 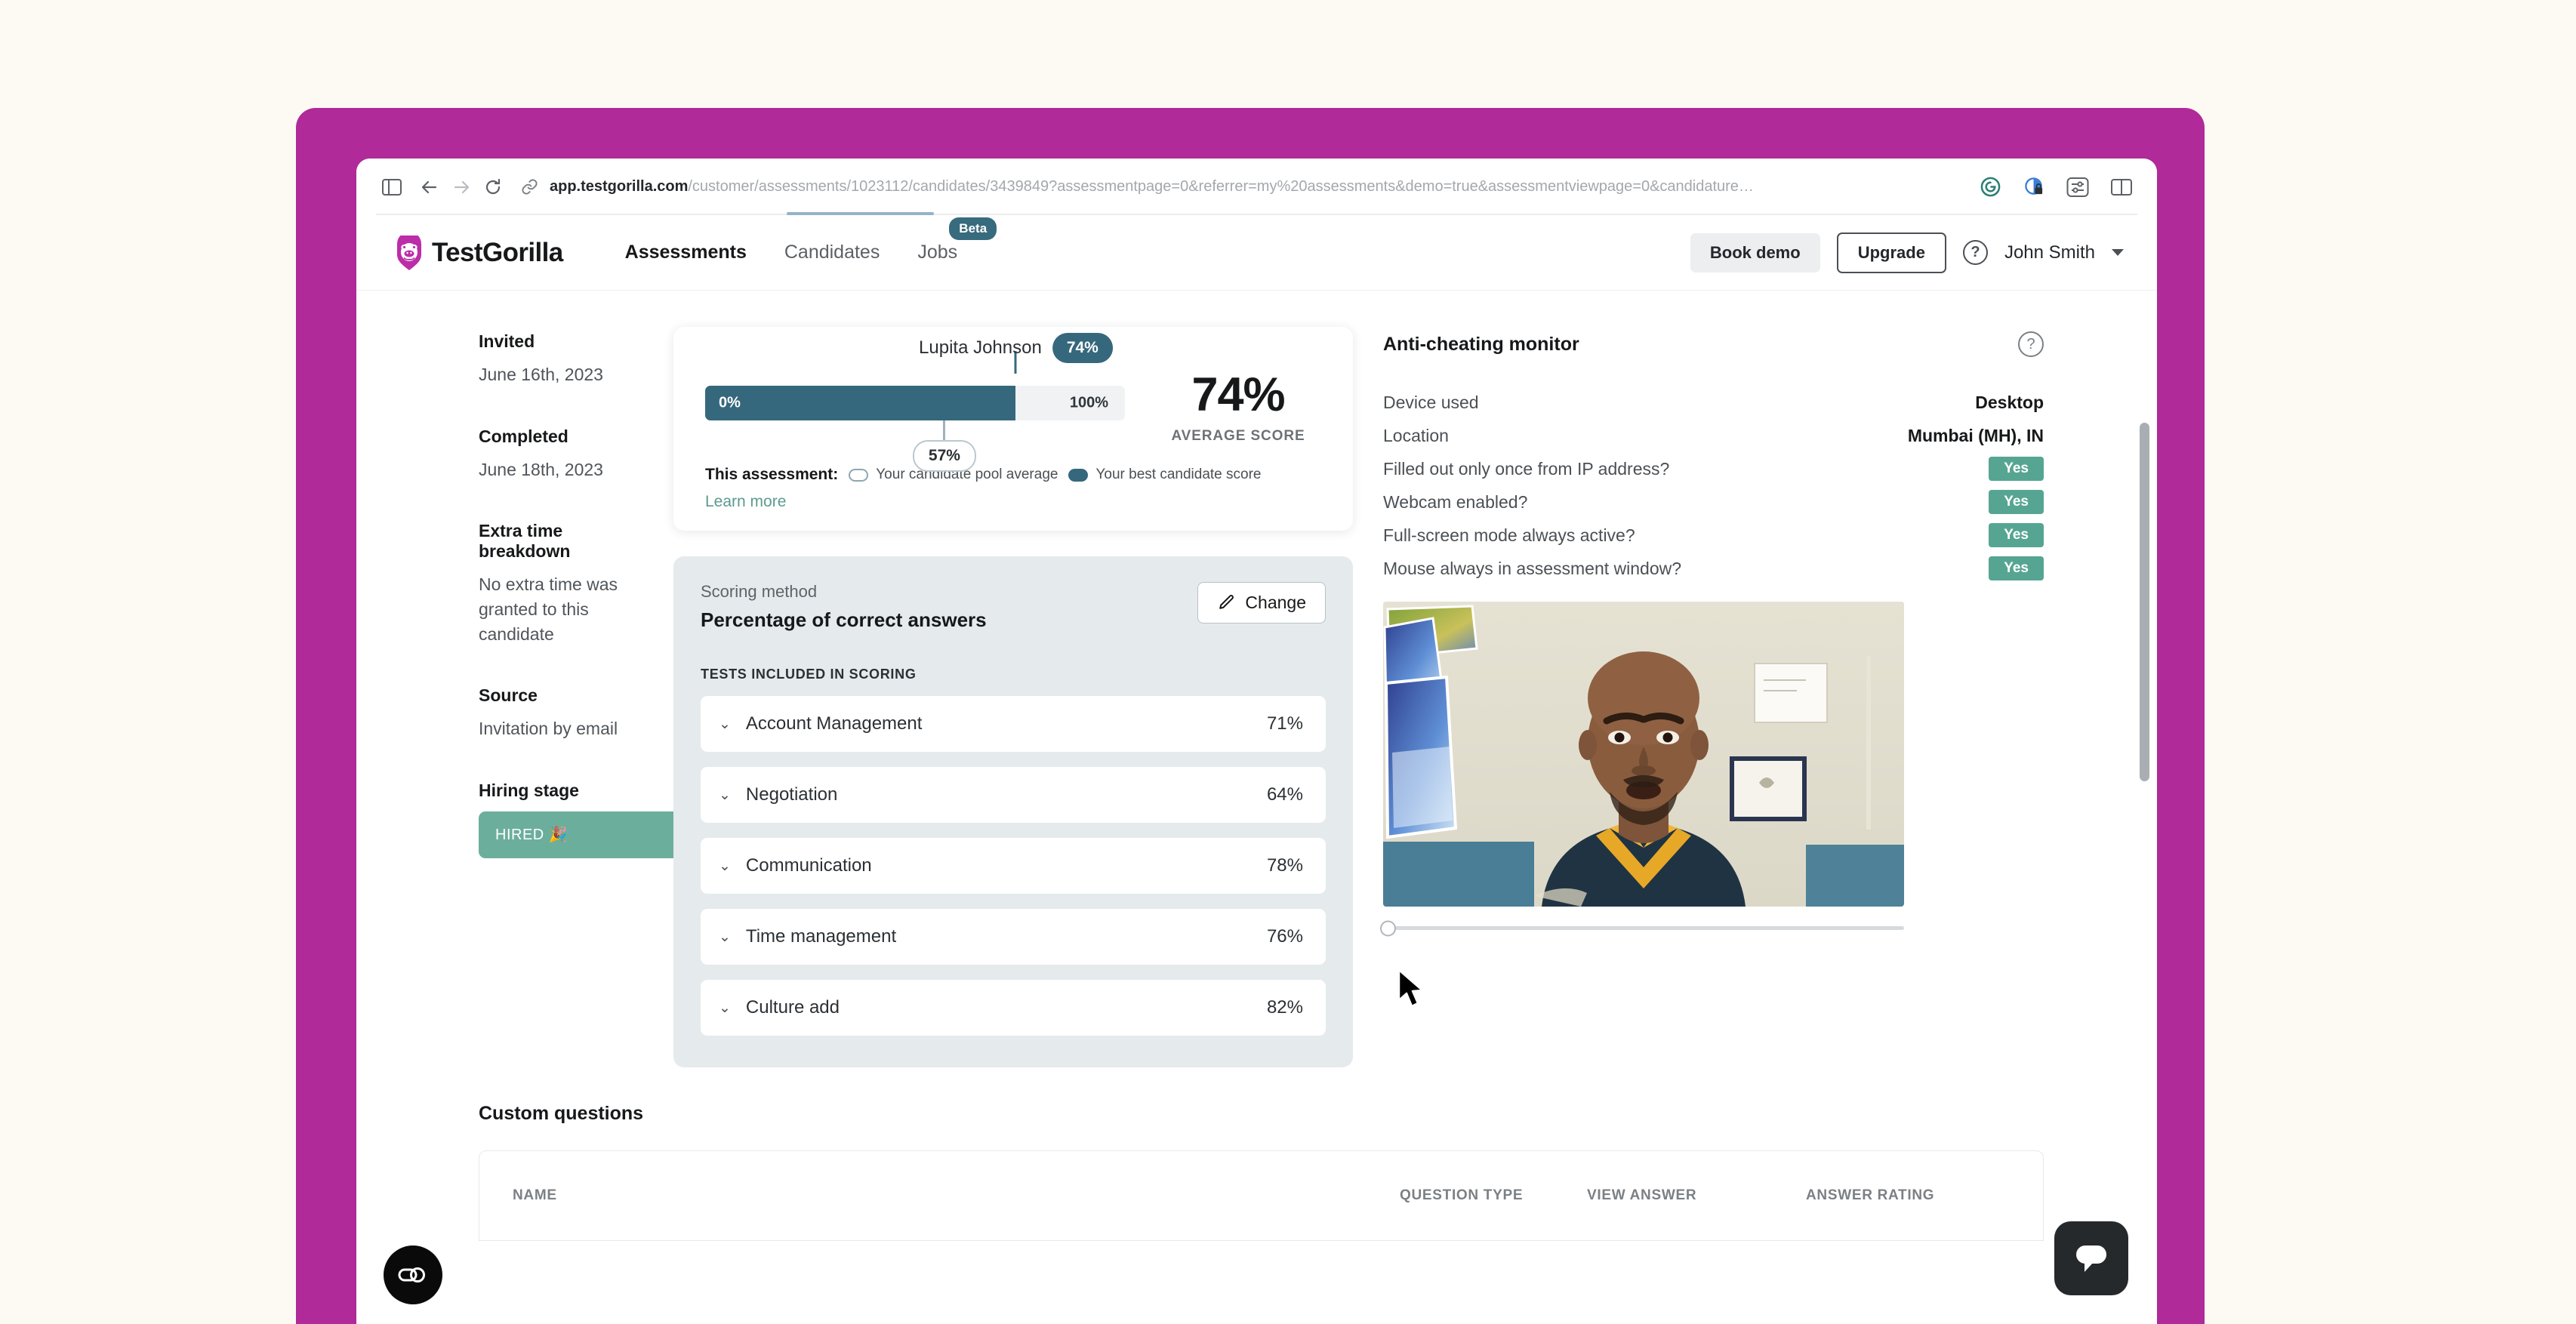 I want to click on main-nav: Assessments Candidates Jobs Beta, so click(x=811, y=242).